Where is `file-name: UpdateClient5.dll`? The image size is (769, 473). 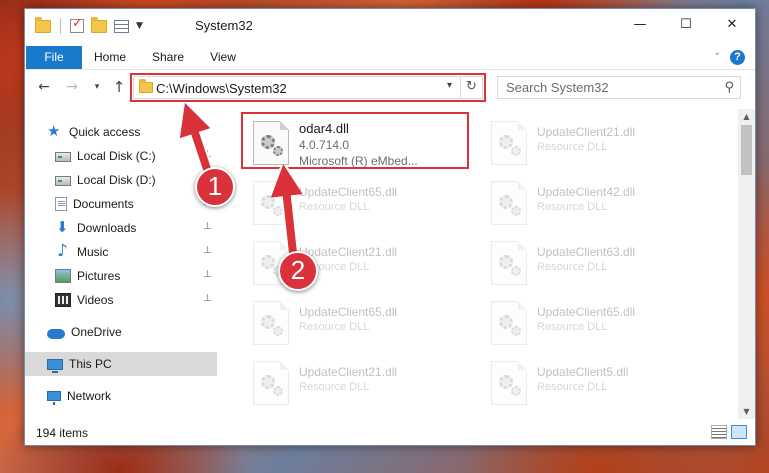
file-name: UpdateClient5.dll is located at coordinates (583, 372).